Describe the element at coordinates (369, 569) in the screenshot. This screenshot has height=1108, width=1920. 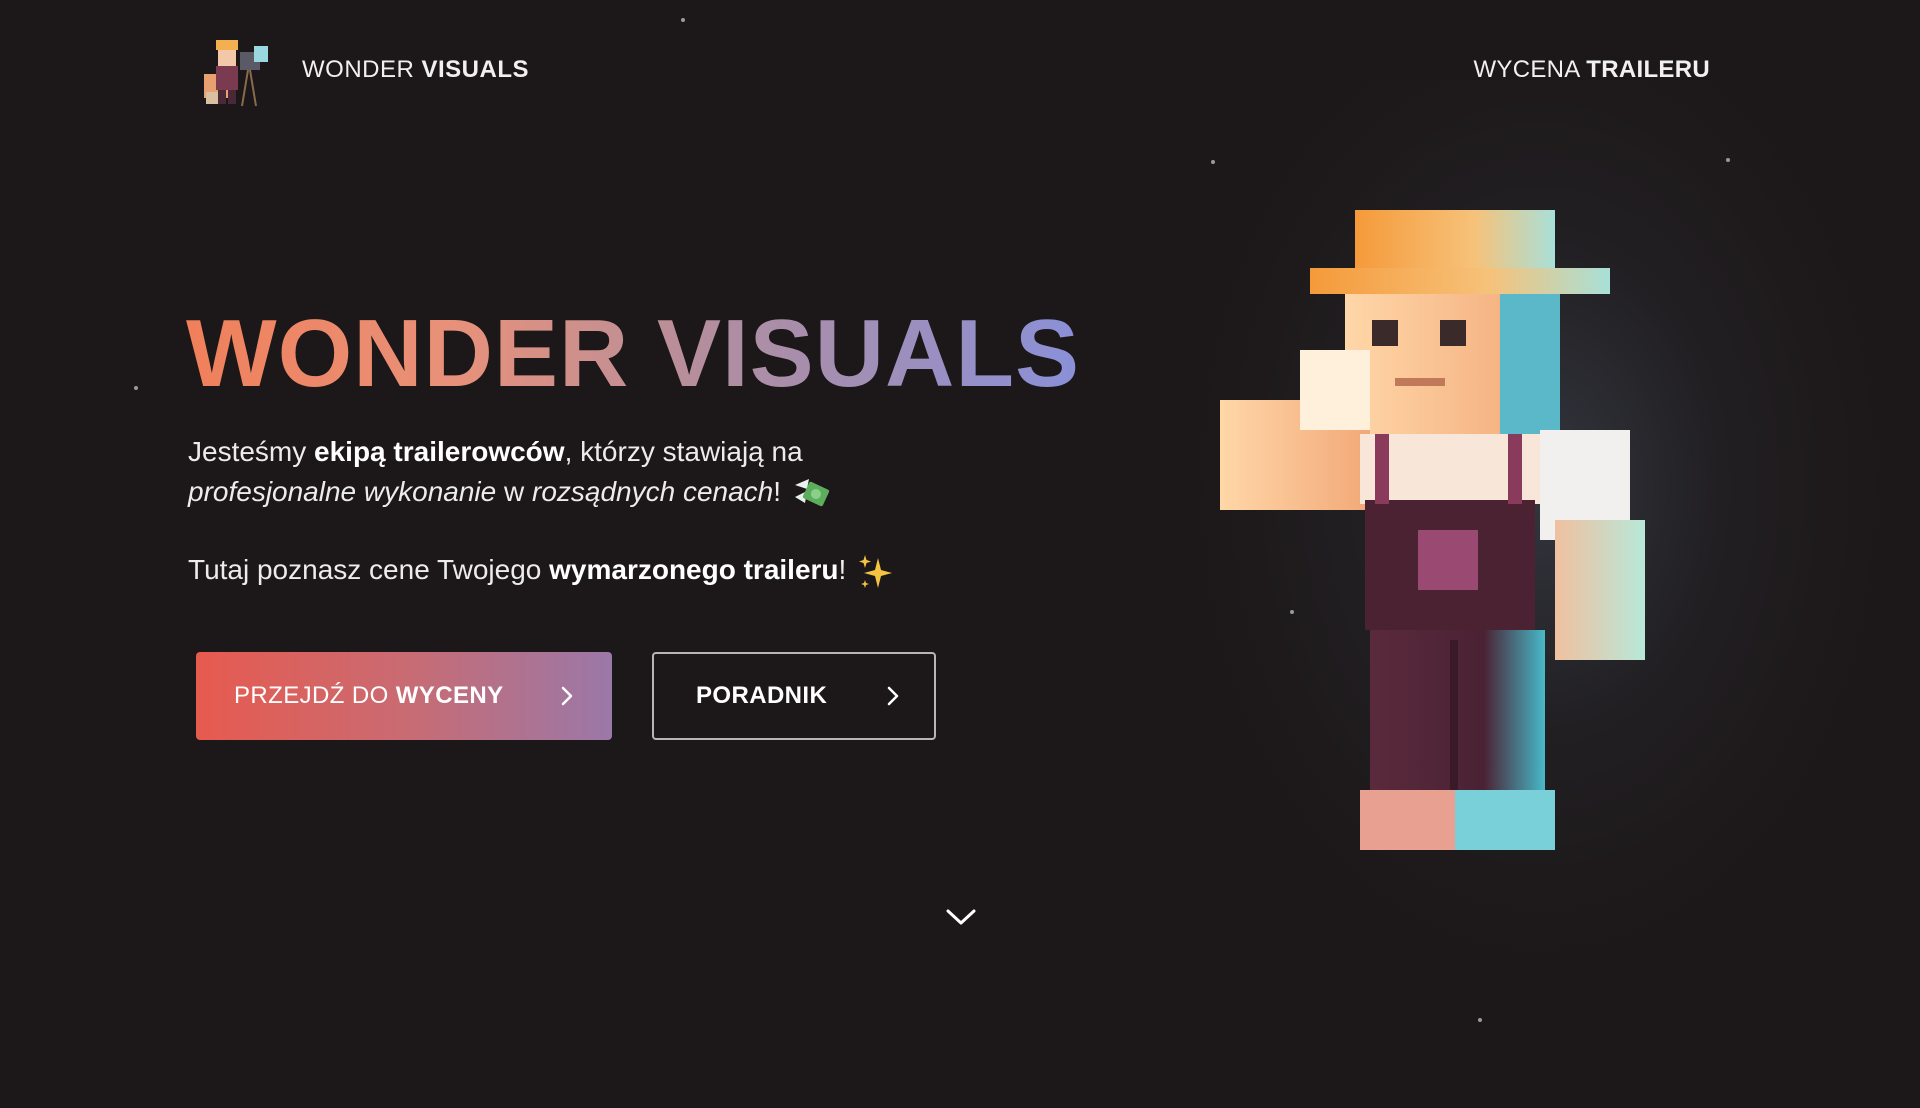
I see `text-segment: Tutaj poznasz cene Twojego` at that location.